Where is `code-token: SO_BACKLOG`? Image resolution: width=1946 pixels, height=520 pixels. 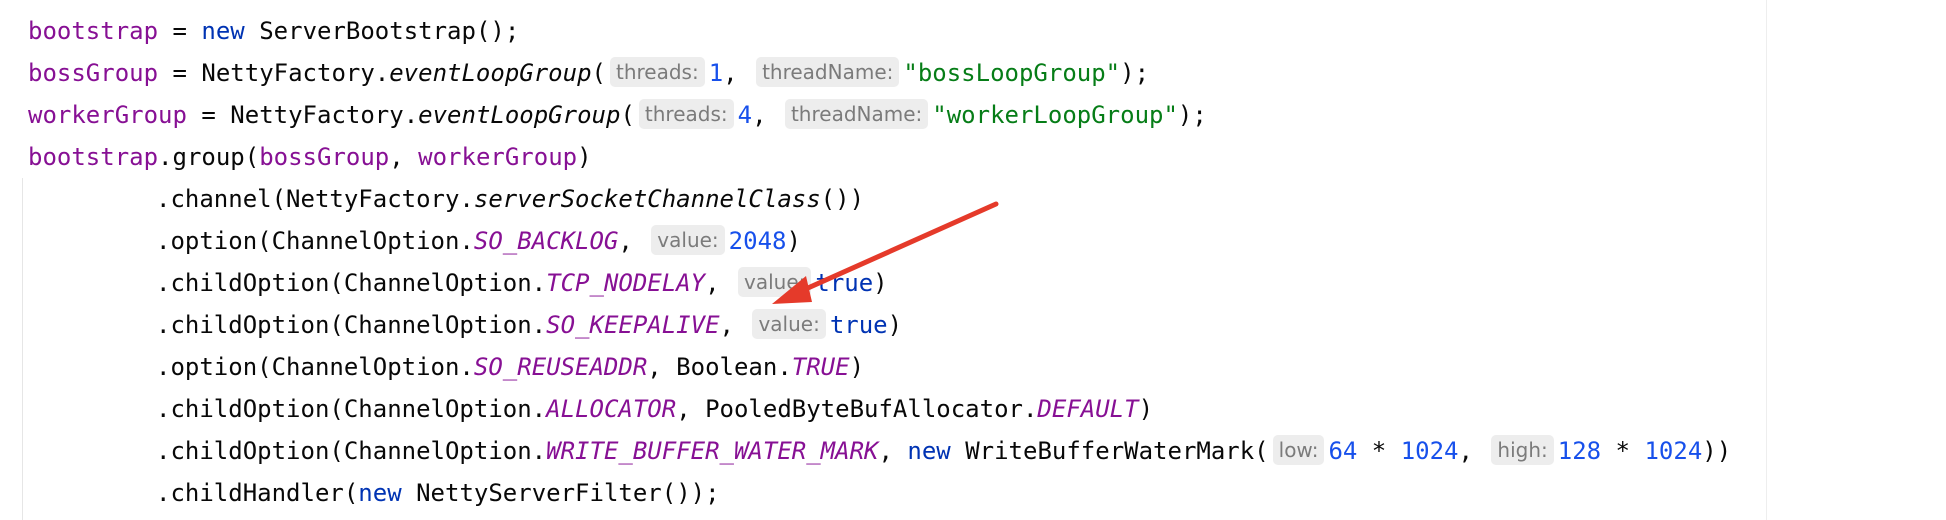 code-token: SO_BACKLOG is located at coordinates (546, 241).